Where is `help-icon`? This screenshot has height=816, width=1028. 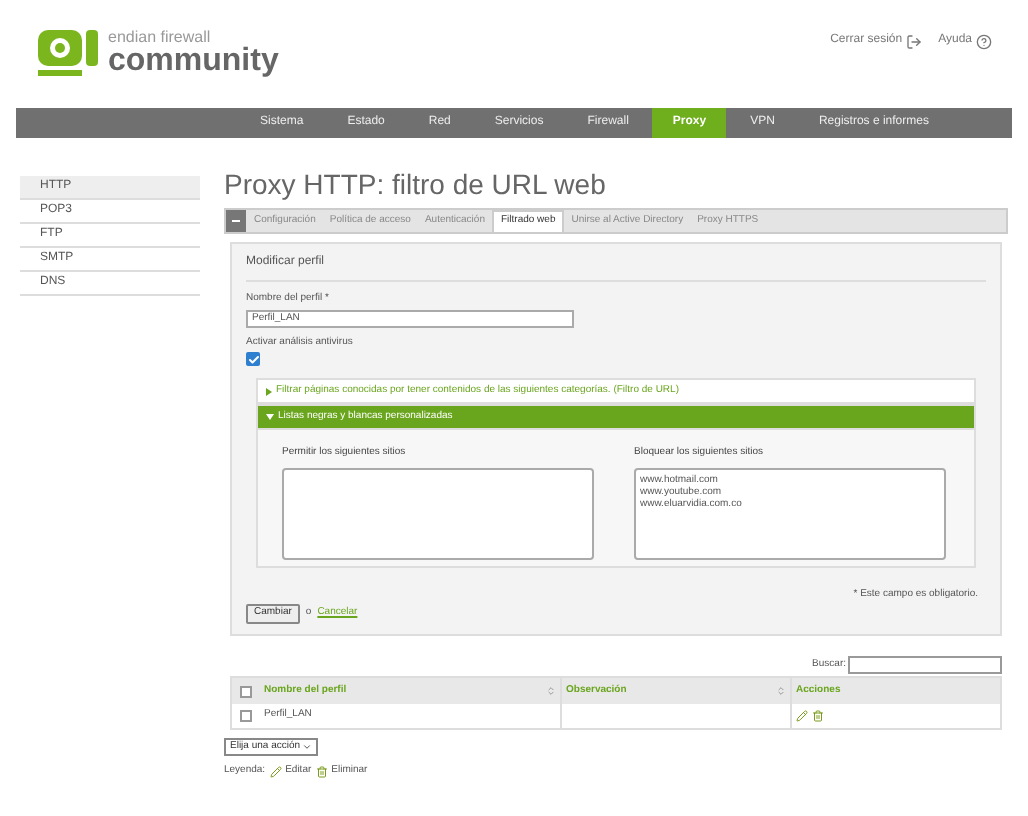 help-icon is located at coordinates (984, 41).